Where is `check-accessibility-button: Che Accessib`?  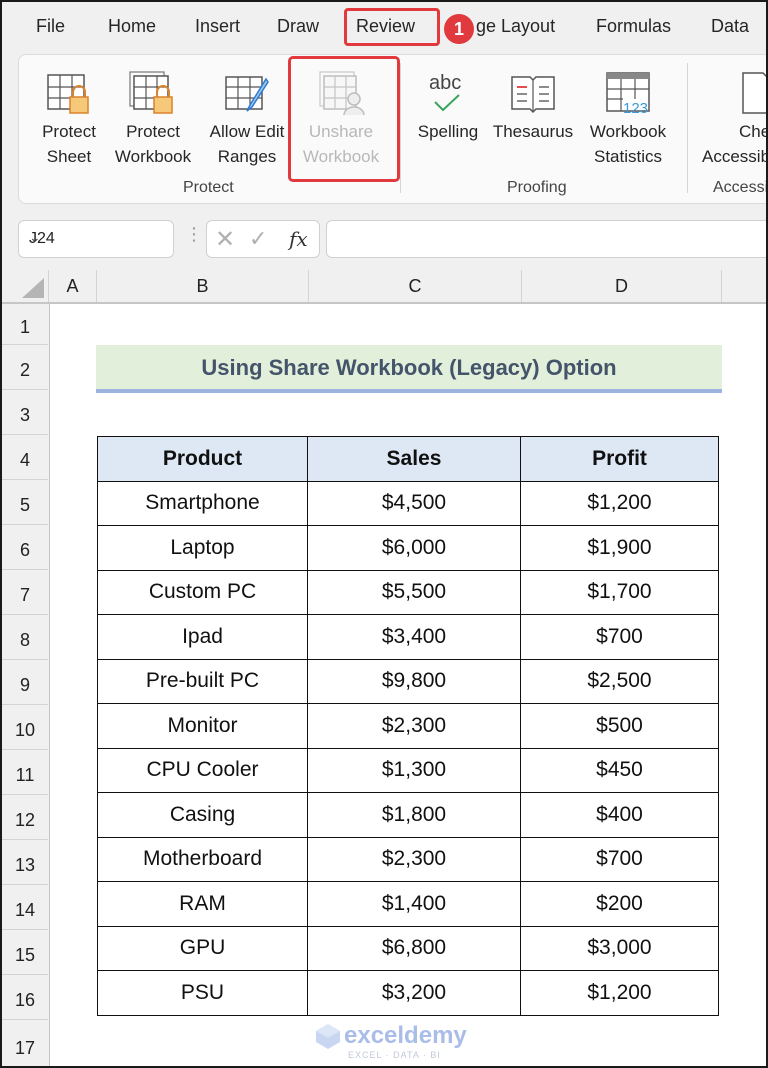
check-accessibility-button: Che Accessib is located at coordinates (733, 116).